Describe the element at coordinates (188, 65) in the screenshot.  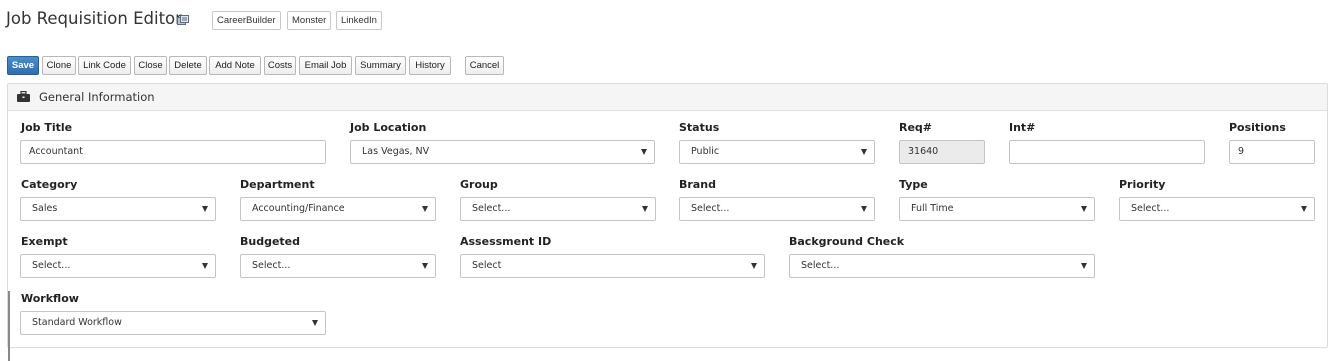
I see `delete-button: Delete` at that location.